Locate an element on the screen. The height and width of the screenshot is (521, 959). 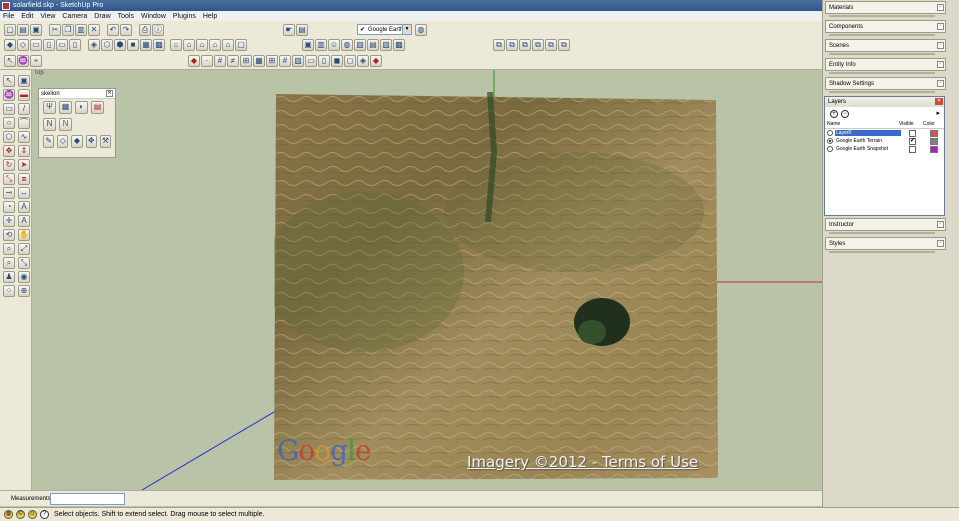
select-tool-icon: ↖ is located at coordinates (9, 81).